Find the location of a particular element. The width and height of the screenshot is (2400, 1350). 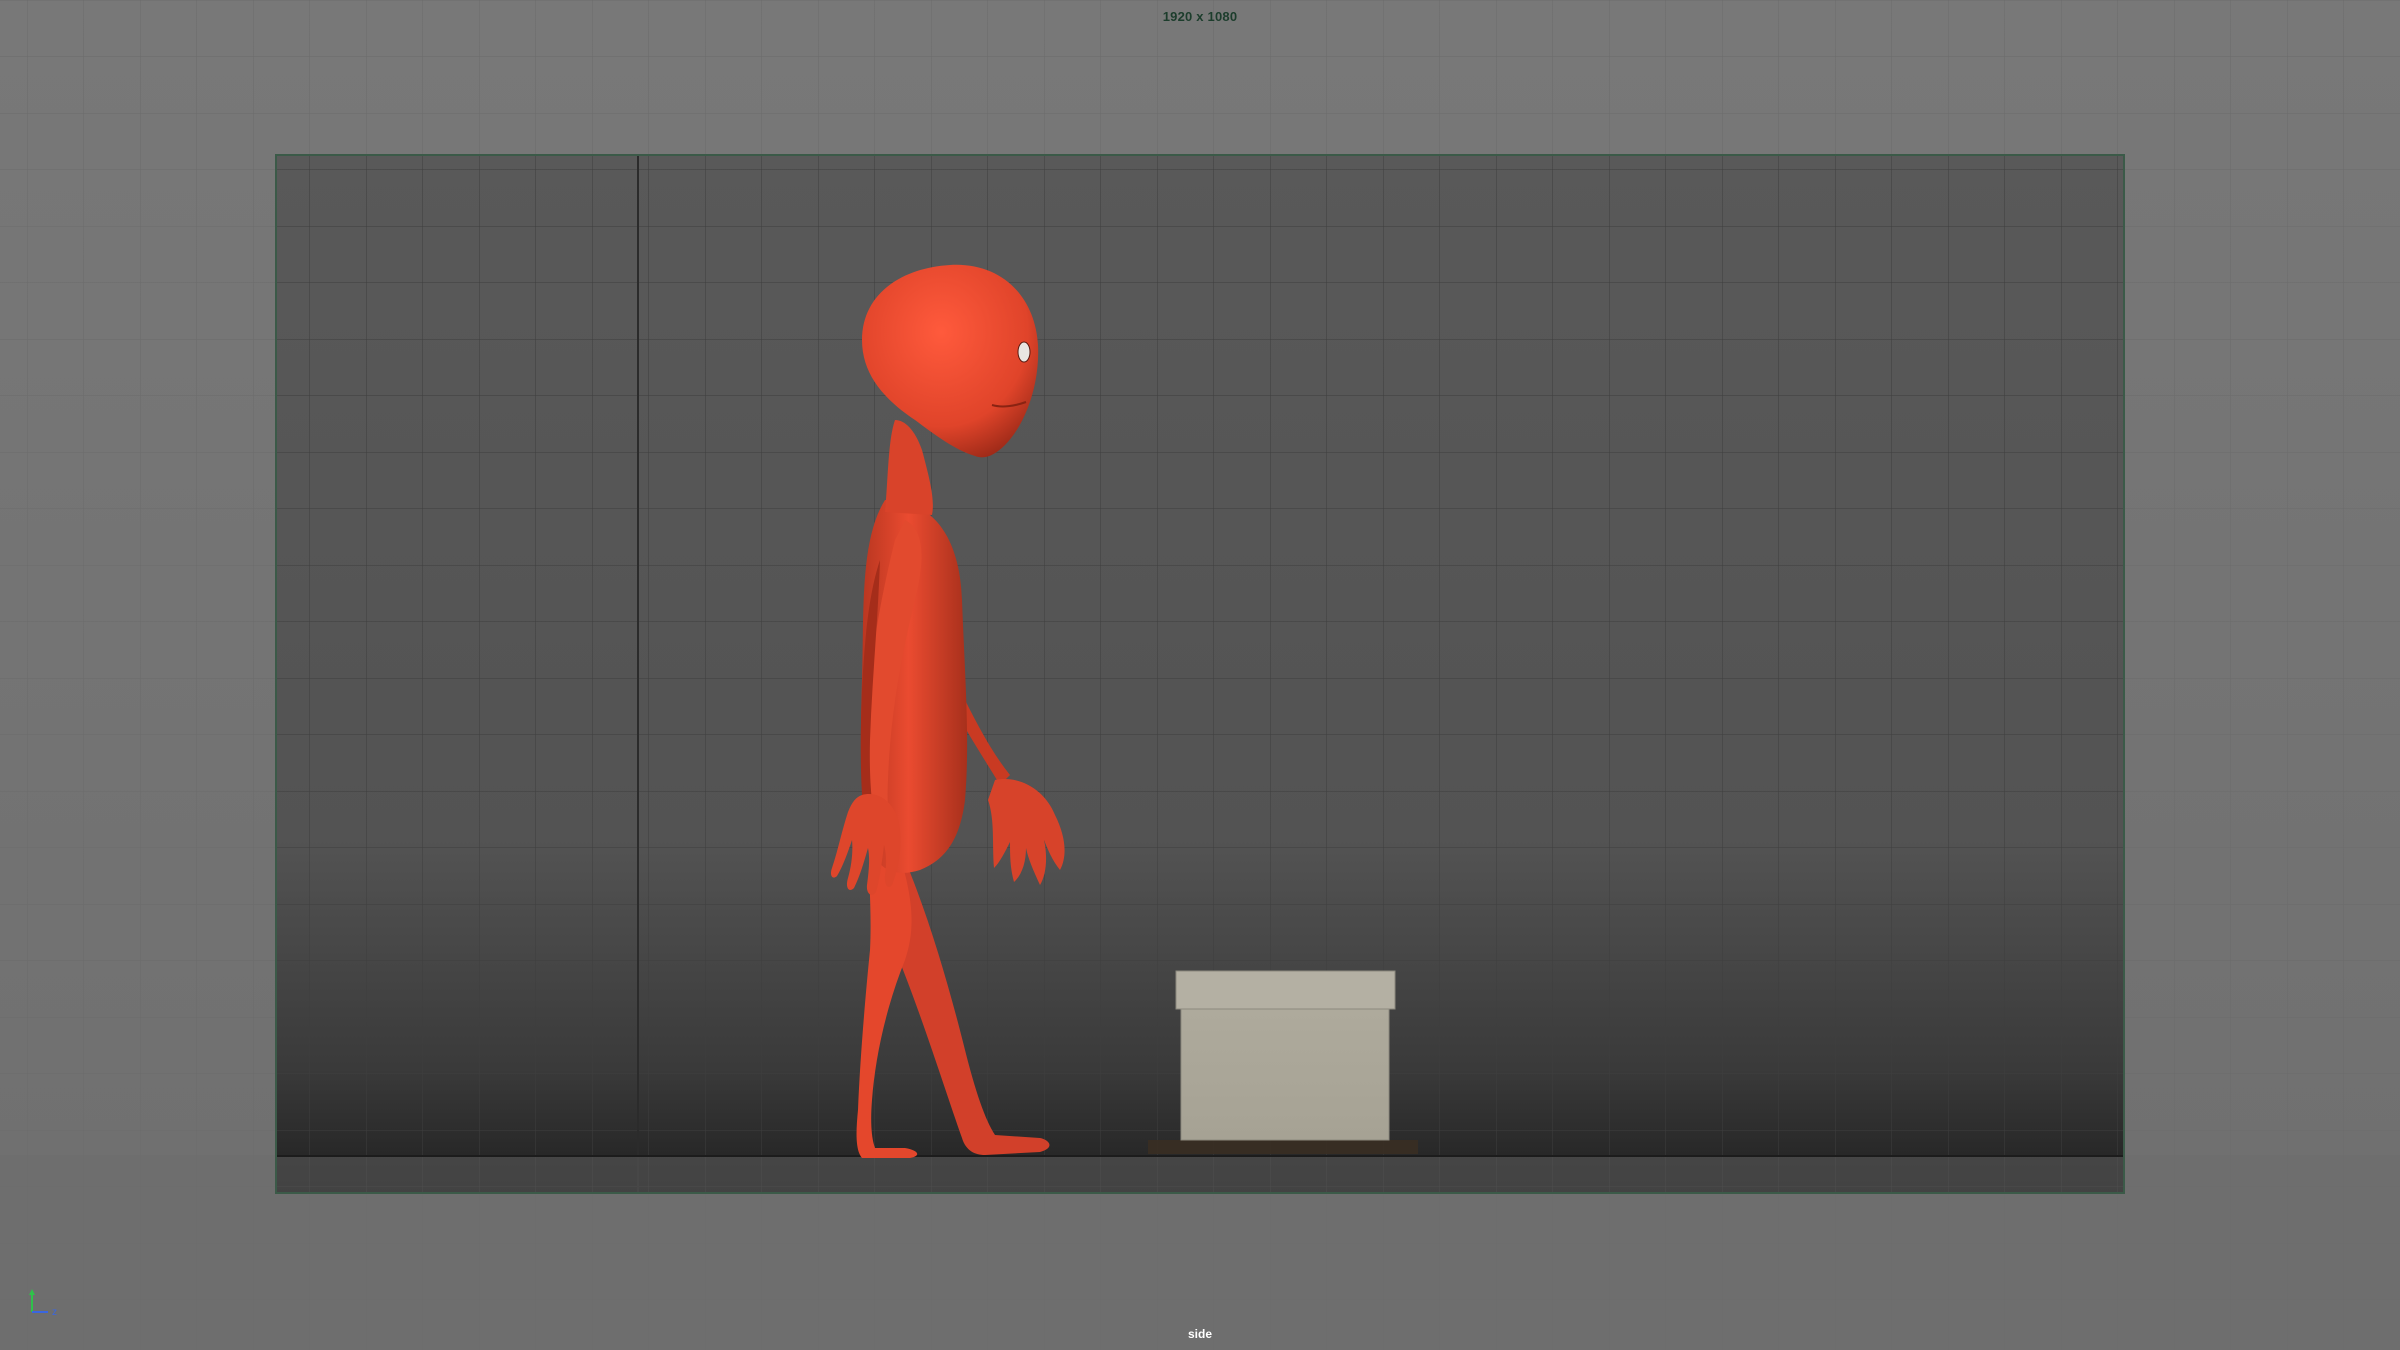

axis-z-label: z is located at coordinates (54, 1312).